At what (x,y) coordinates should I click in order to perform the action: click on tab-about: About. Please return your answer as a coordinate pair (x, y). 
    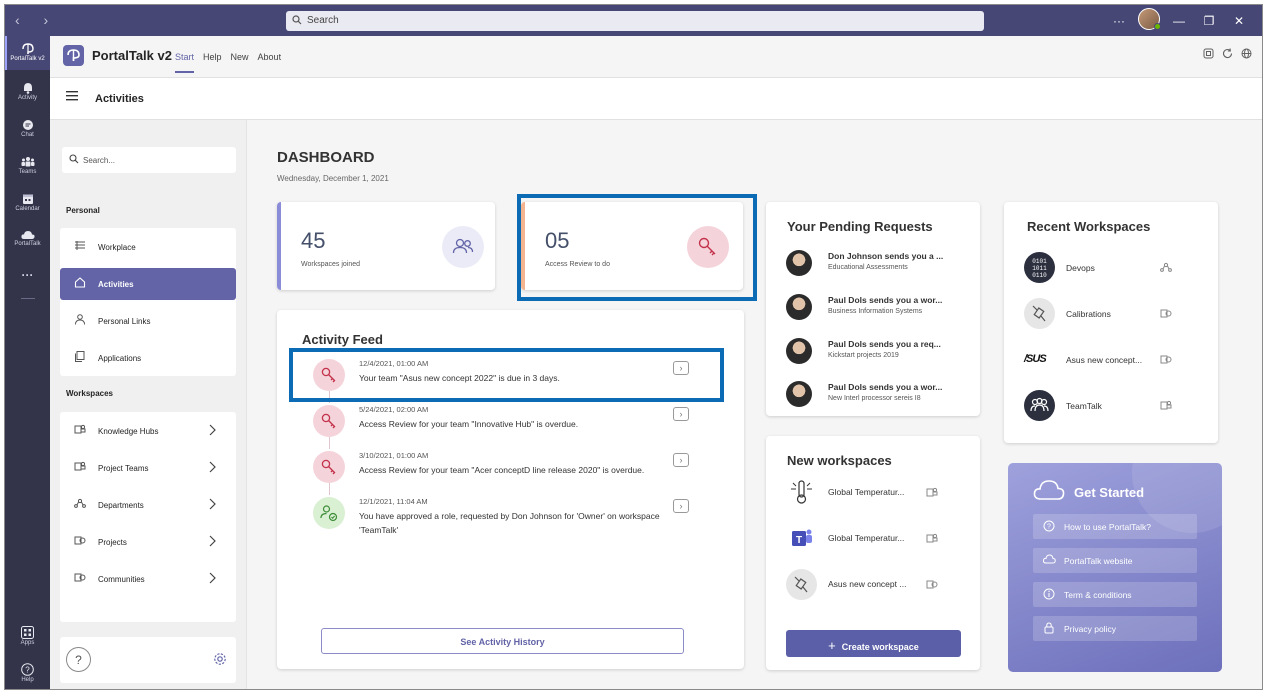
    Looking at the image, I should click on (270, 62).